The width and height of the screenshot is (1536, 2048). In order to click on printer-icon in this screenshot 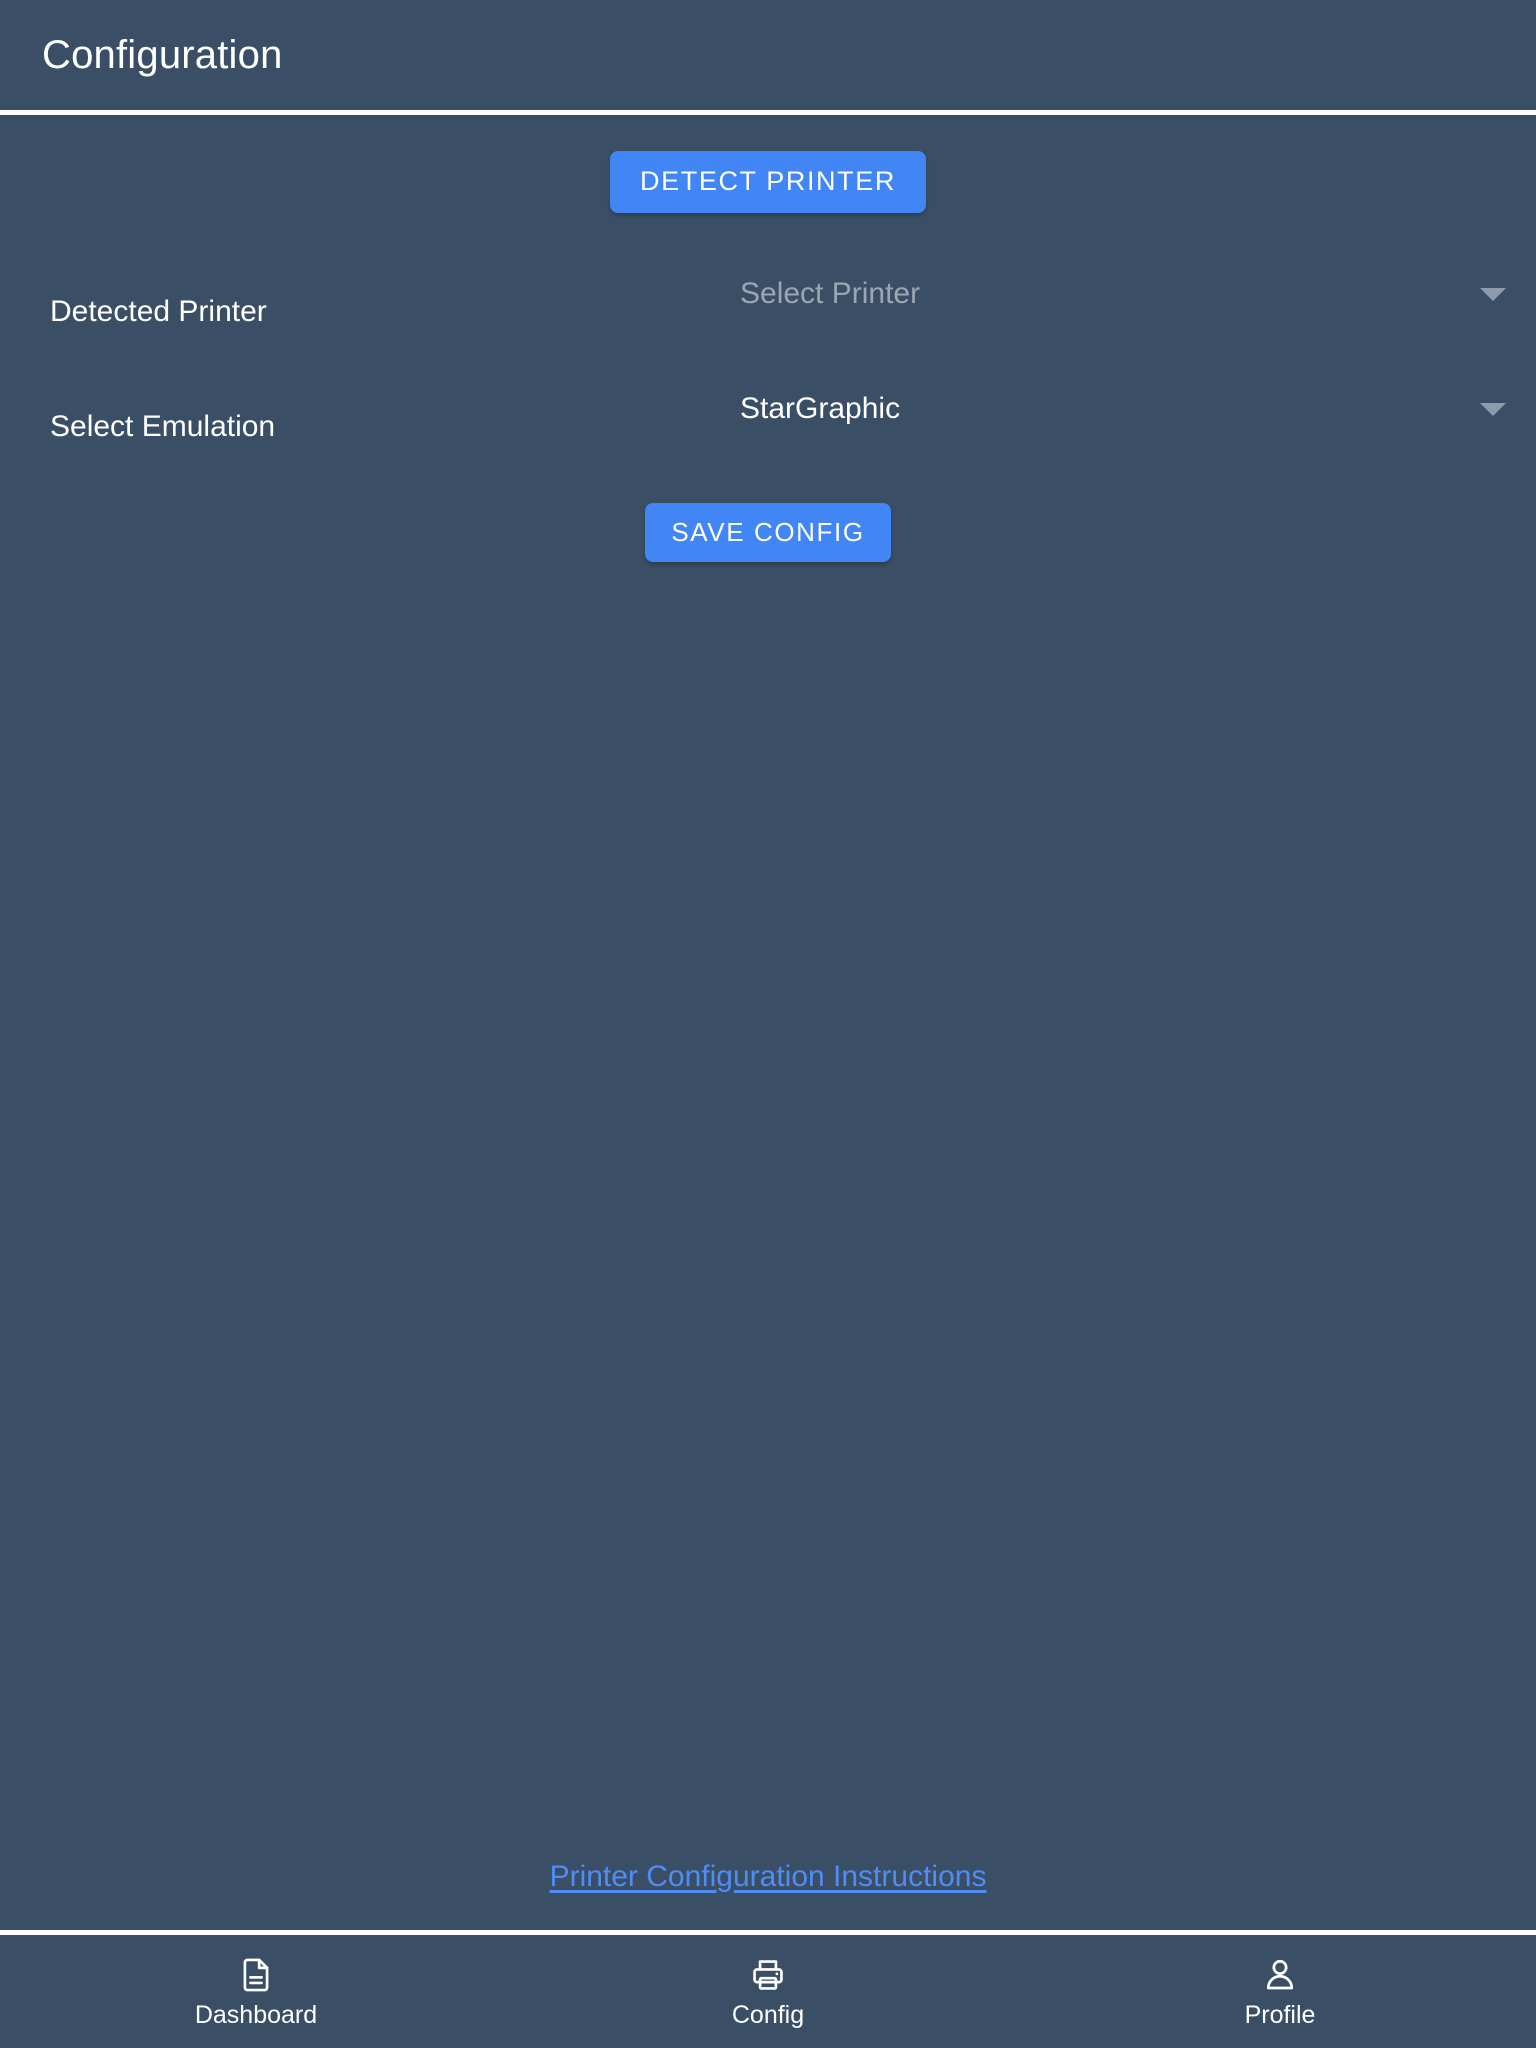, I will do `click(768, 1975)`.